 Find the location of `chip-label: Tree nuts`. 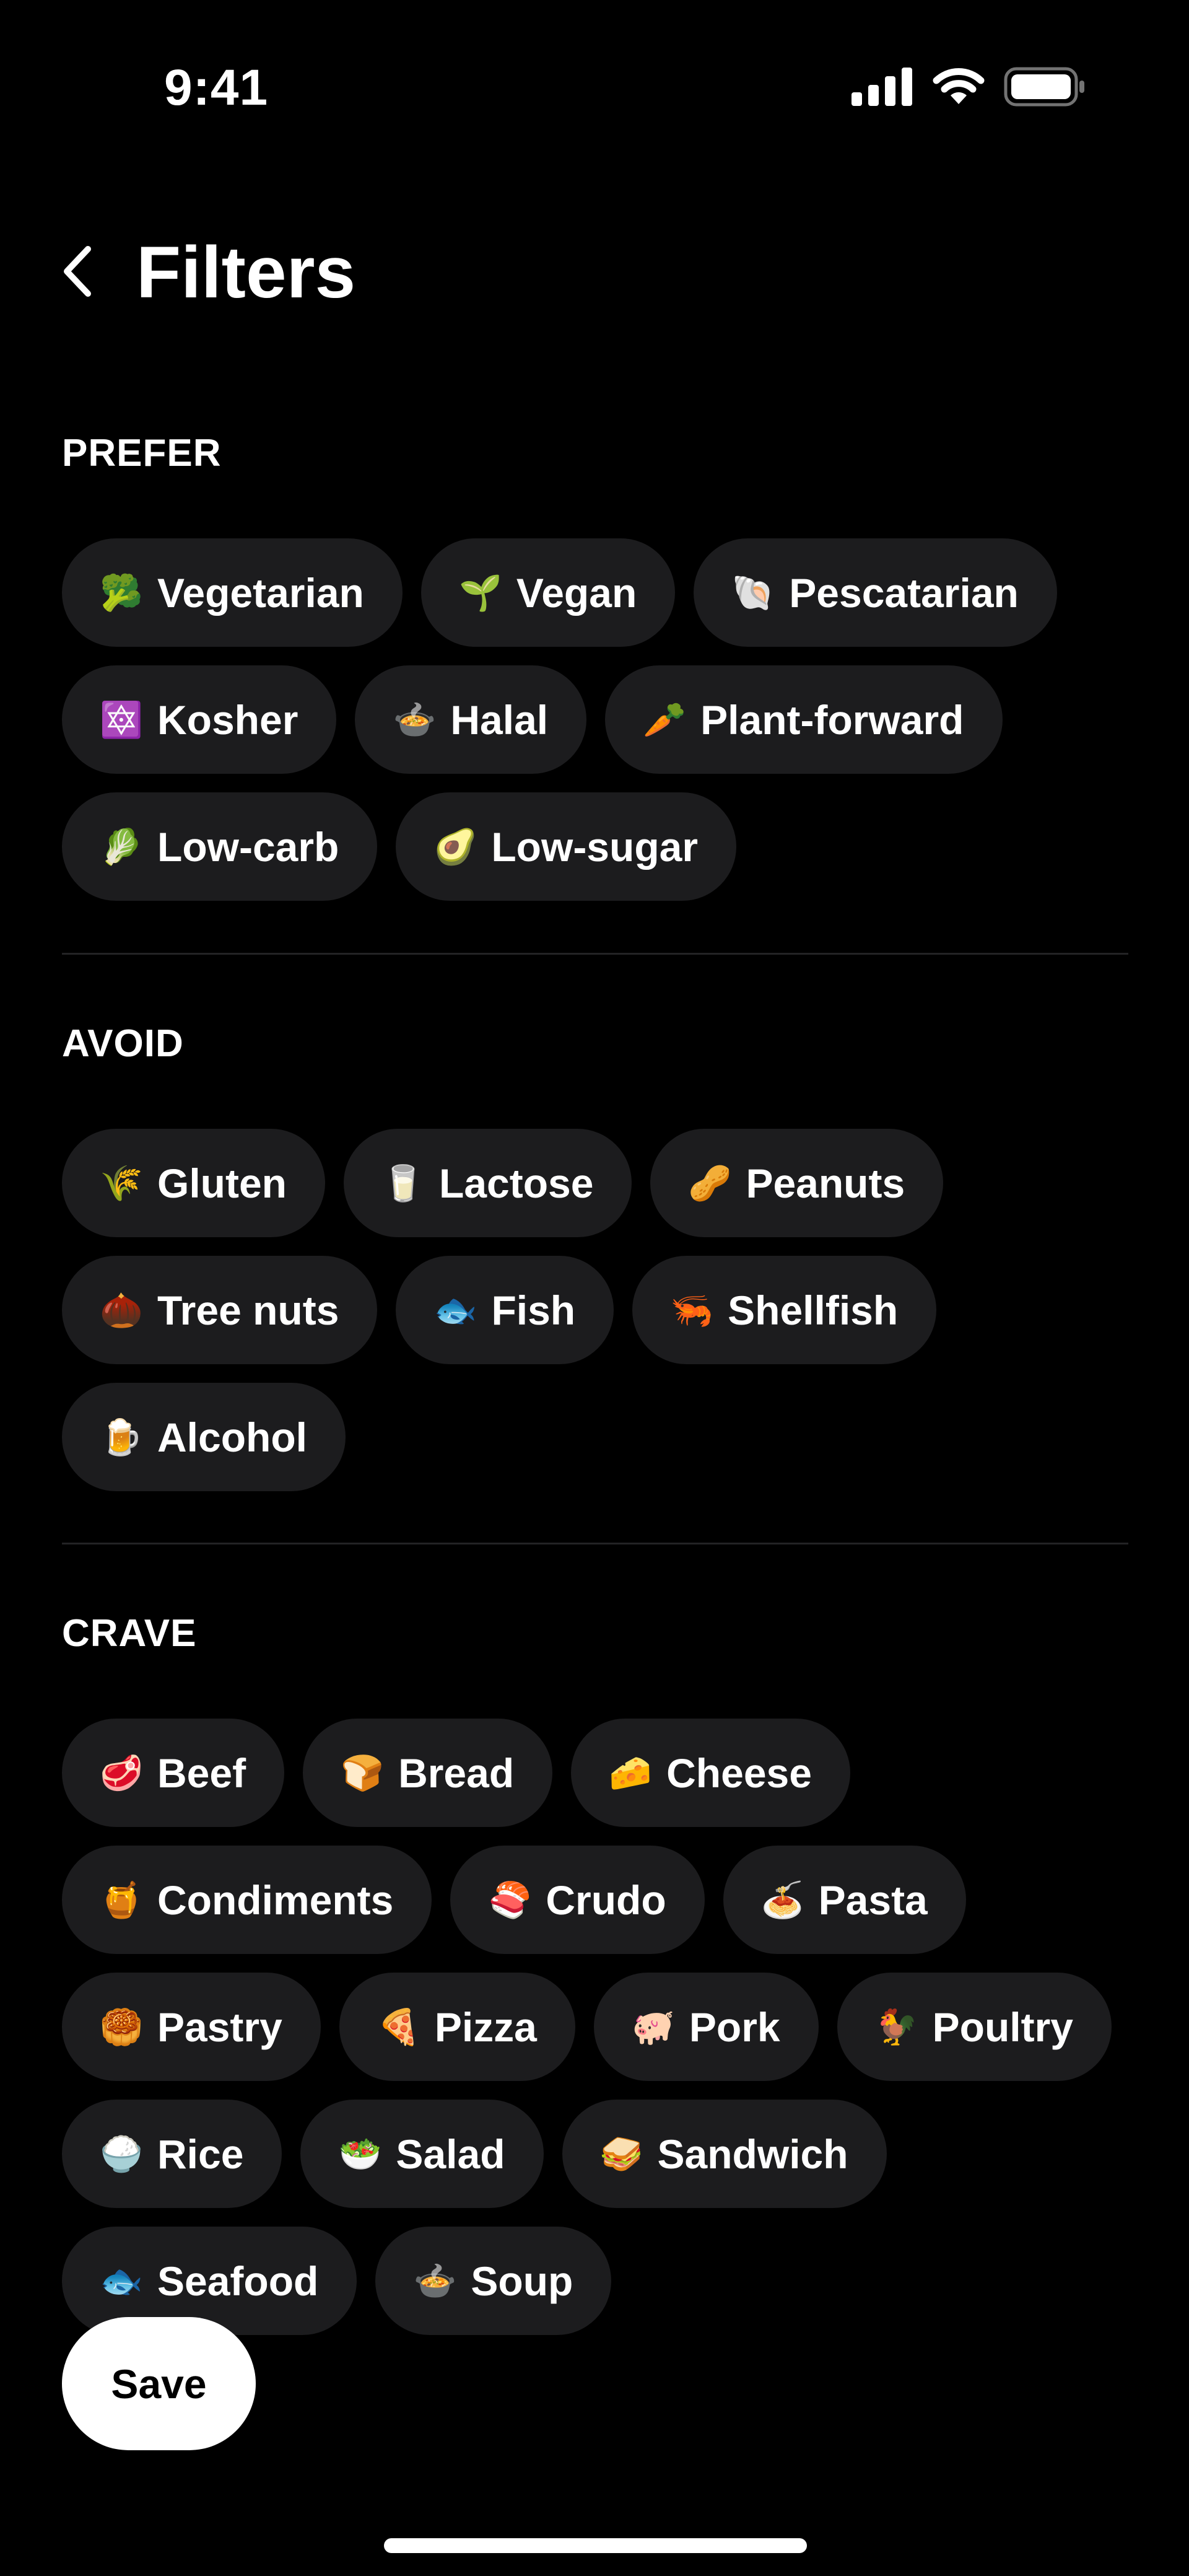

chip-label: Tree nuts is located at coordinates (248, 1310).